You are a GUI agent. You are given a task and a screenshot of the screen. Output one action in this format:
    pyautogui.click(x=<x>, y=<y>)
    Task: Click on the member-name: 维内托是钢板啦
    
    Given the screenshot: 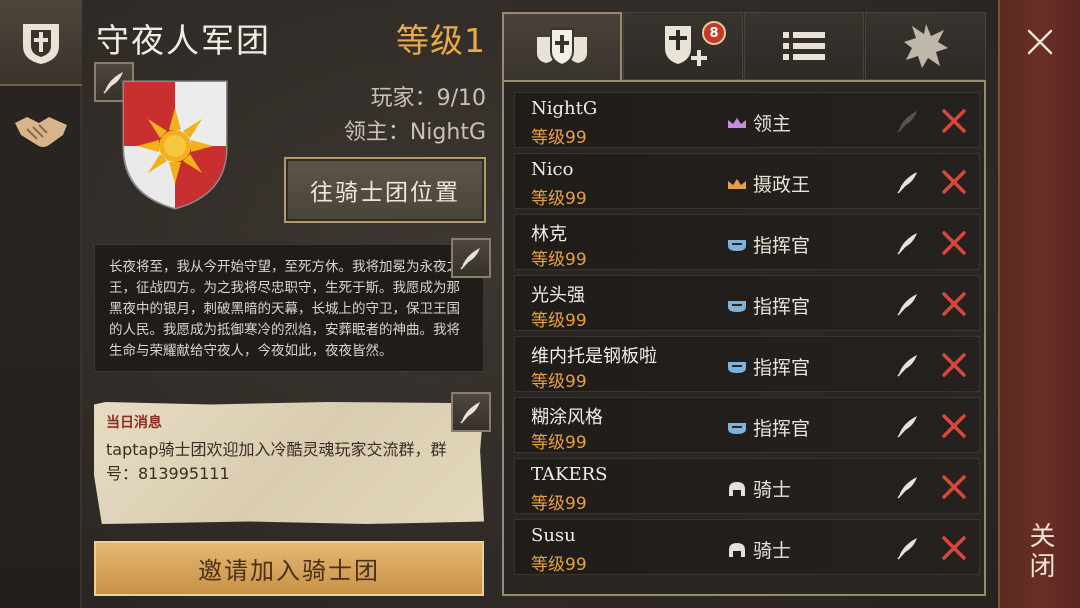 What is the action you would take?
    pyautogui.click(x=594, y=356)
    